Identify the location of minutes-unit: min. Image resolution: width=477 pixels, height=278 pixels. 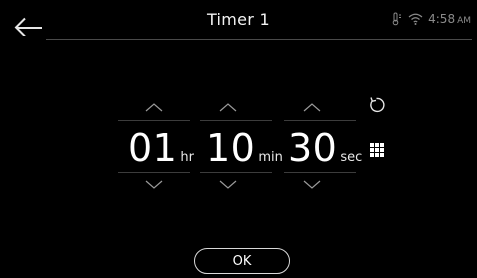
(270, 157).